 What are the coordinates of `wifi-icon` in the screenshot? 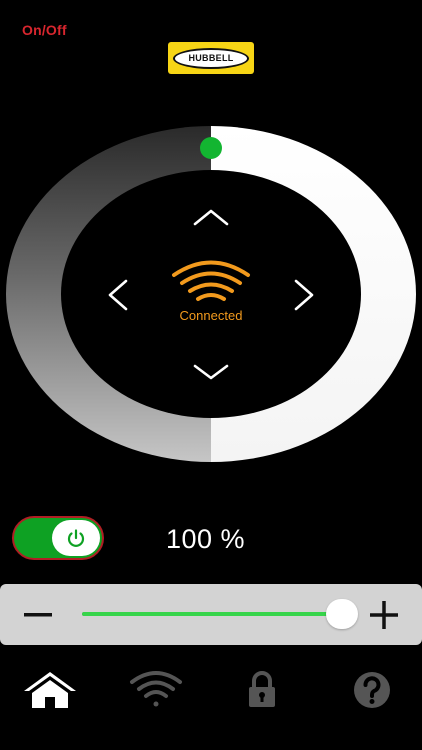 It's located at (156, 689).